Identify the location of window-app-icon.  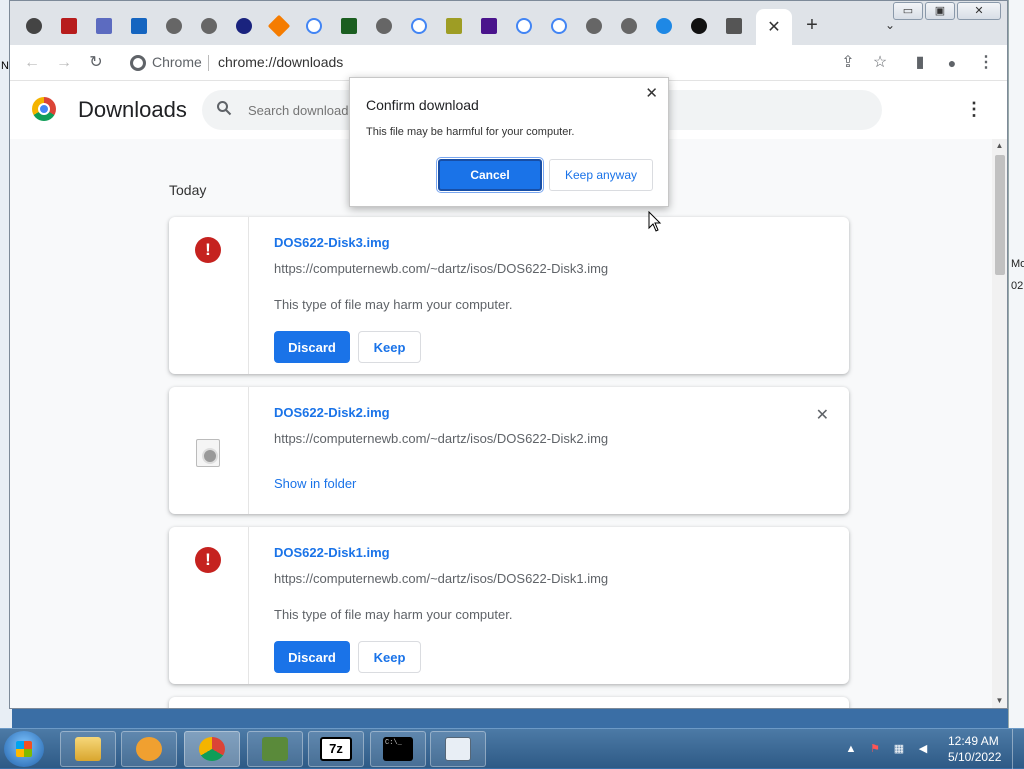
(458, 749).